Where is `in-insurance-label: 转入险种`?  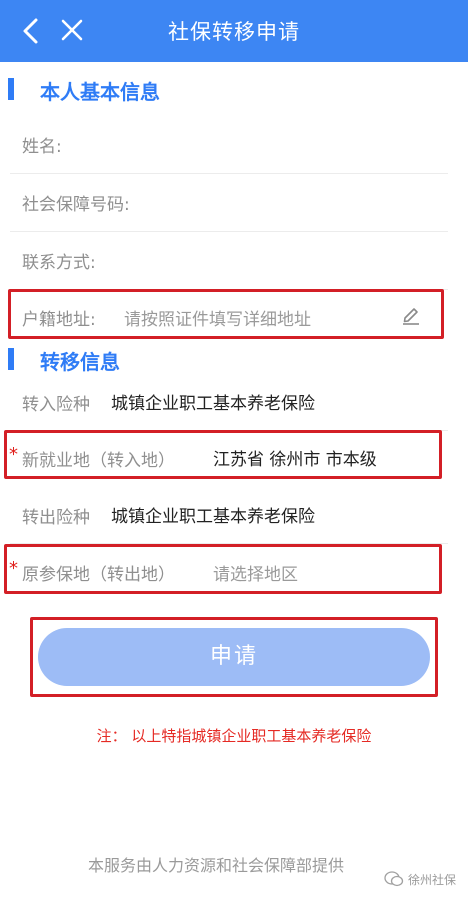
in-insurance-label: 转入险种 is located at coordinates (56, 405).